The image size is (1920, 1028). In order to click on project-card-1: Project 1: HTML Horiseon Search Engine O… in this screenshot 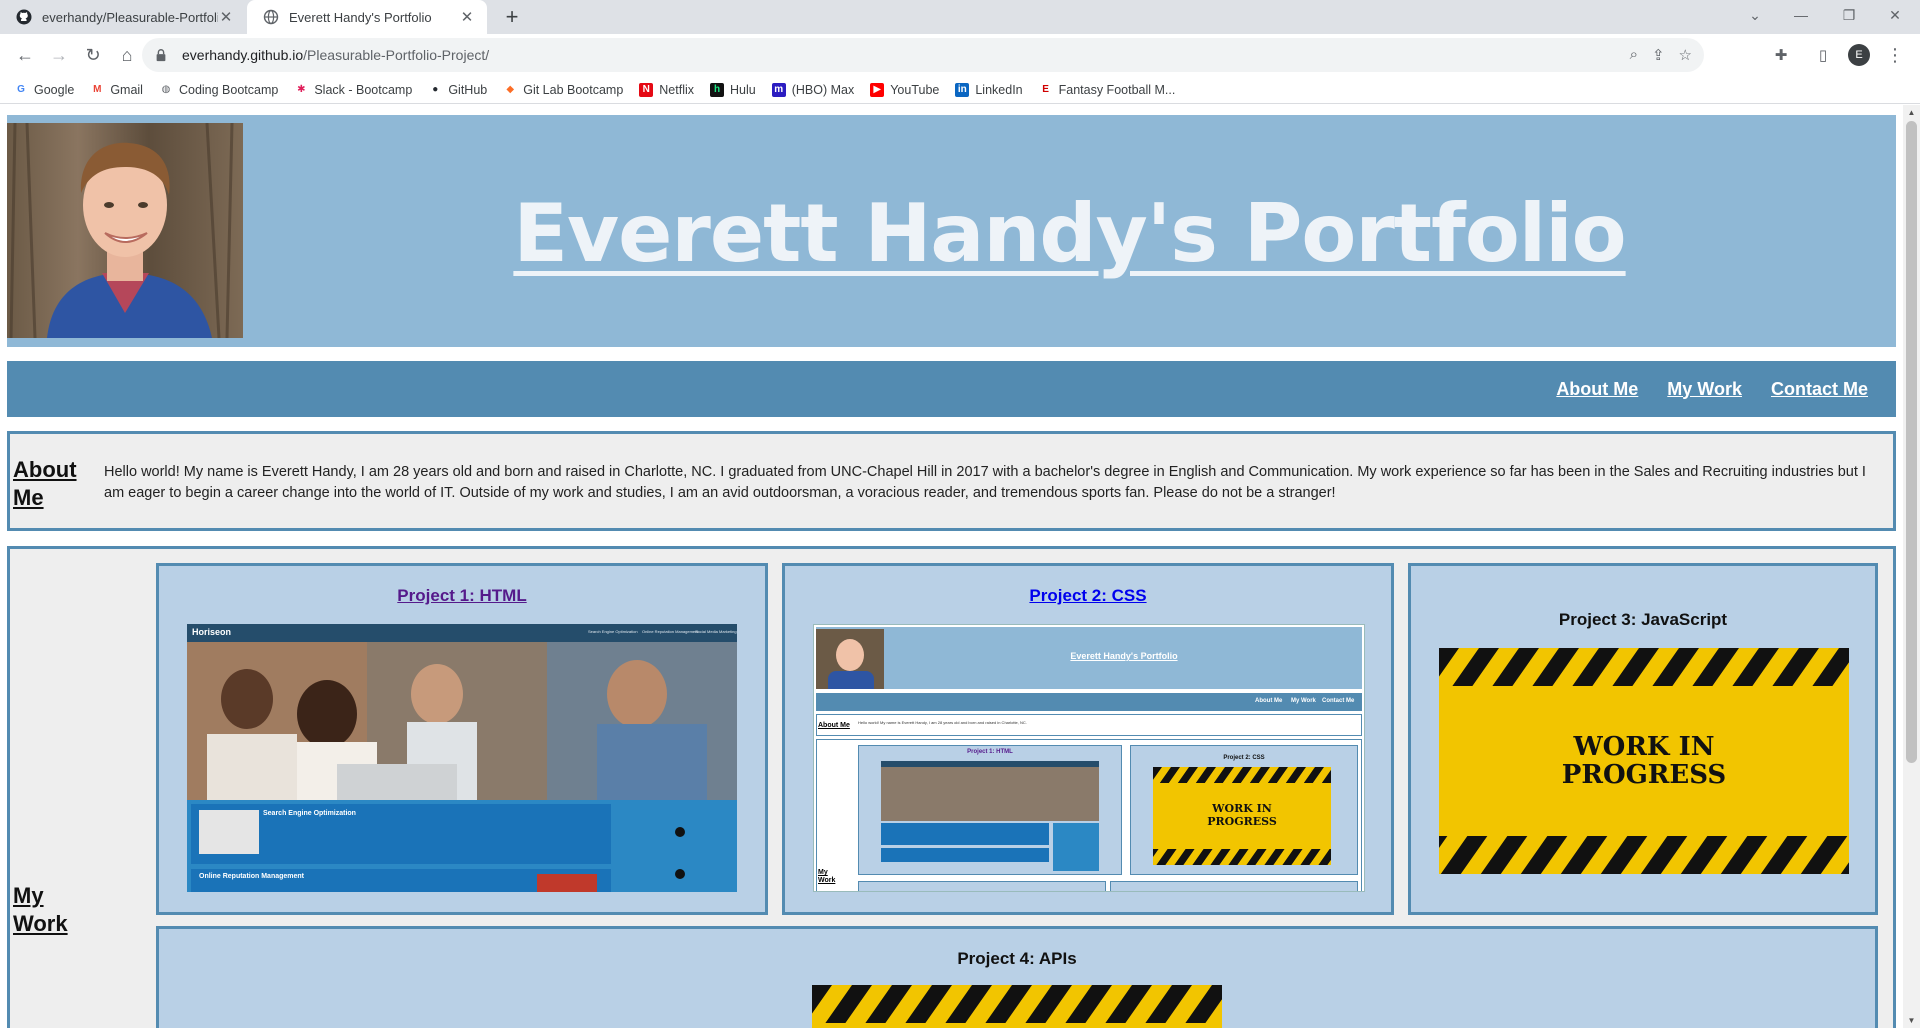, I will do `click(462, 739)`.